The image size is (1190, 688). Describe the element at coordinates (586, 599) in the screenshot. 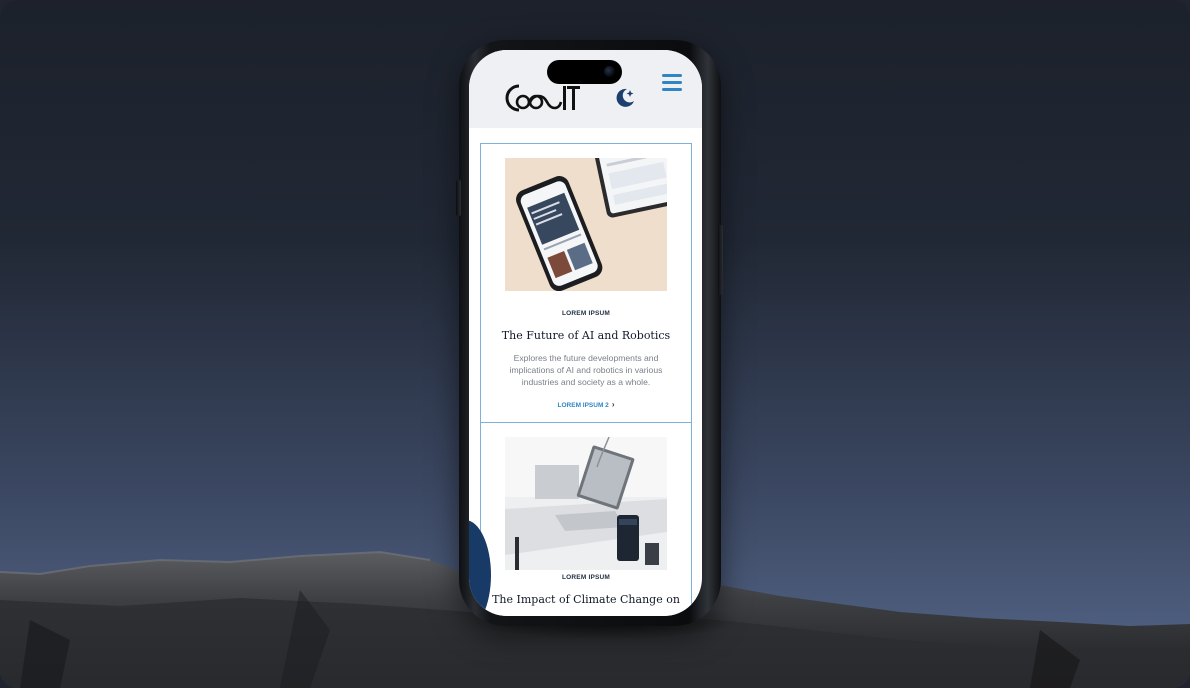

I see `article-title: The Impact of Climate Change on` at that location.